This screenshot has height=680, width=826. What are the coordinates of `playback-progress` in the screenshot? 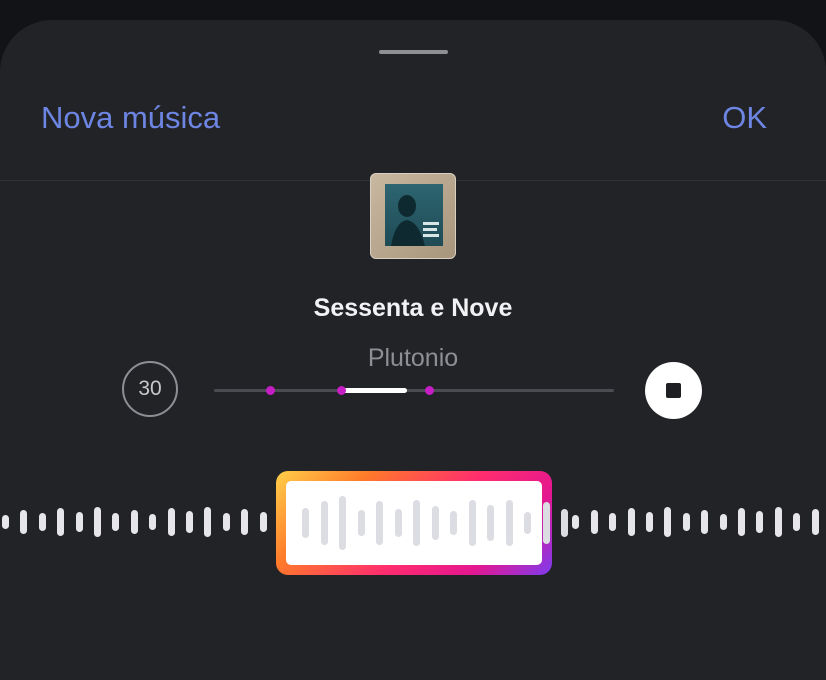 It's located at (414, 390).